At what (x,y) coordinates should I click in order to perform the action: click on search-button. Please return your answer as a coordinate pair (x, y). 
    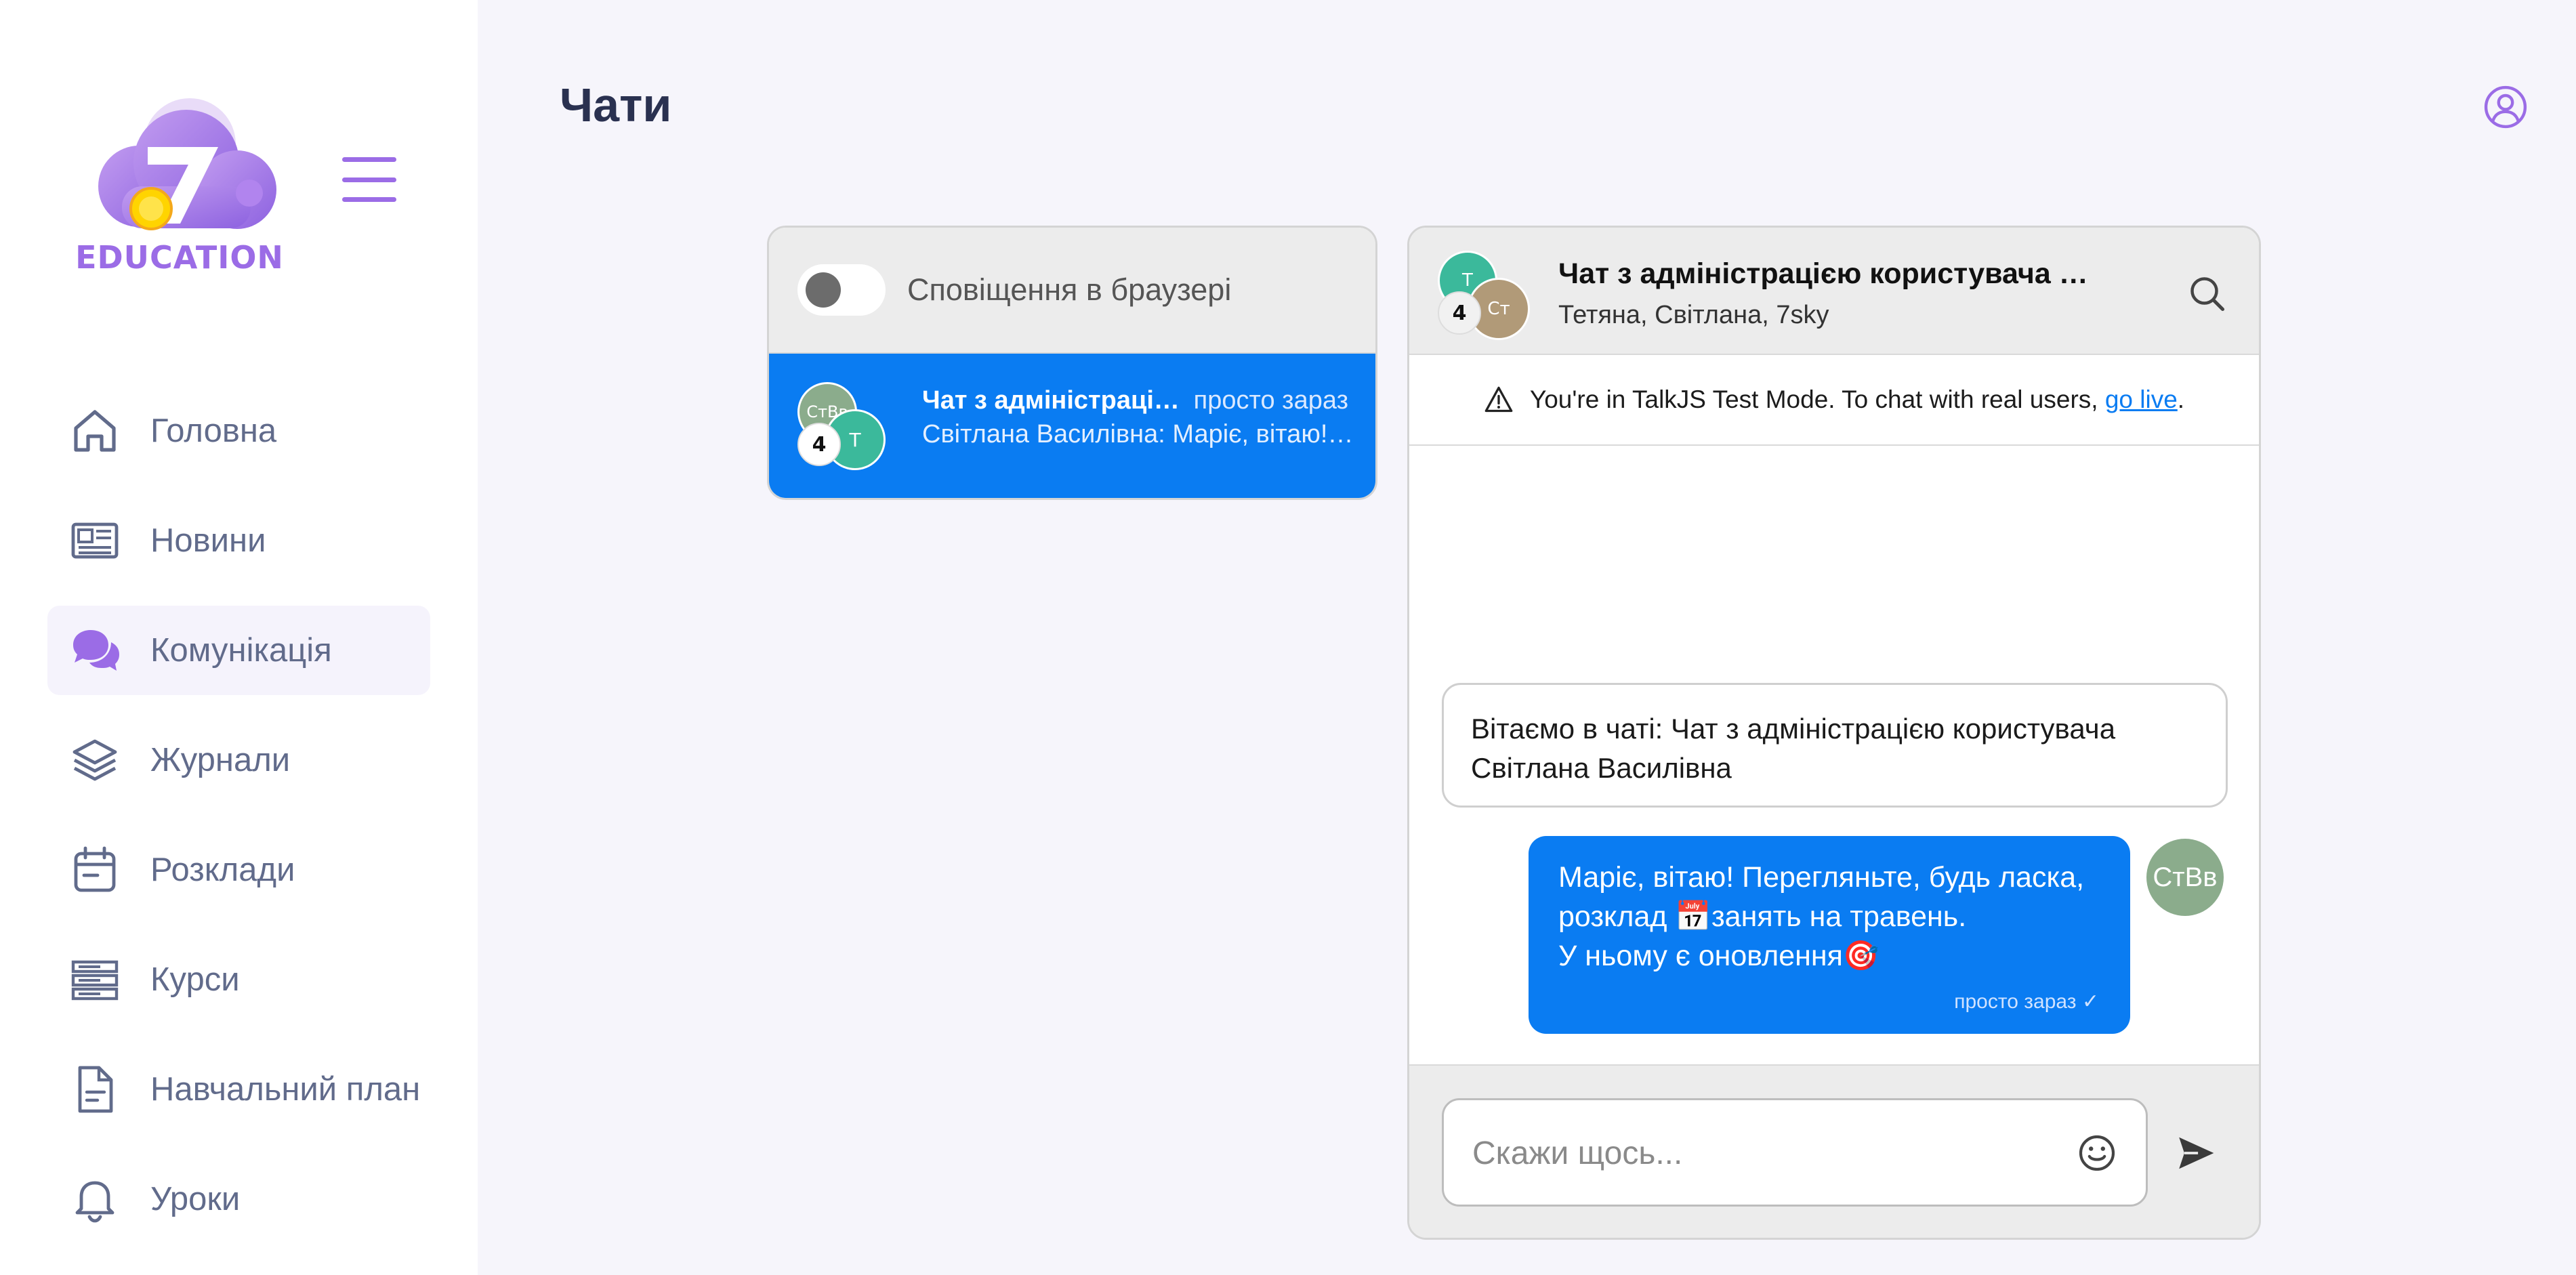
    Looking at the image, I should click on (2207, 294).